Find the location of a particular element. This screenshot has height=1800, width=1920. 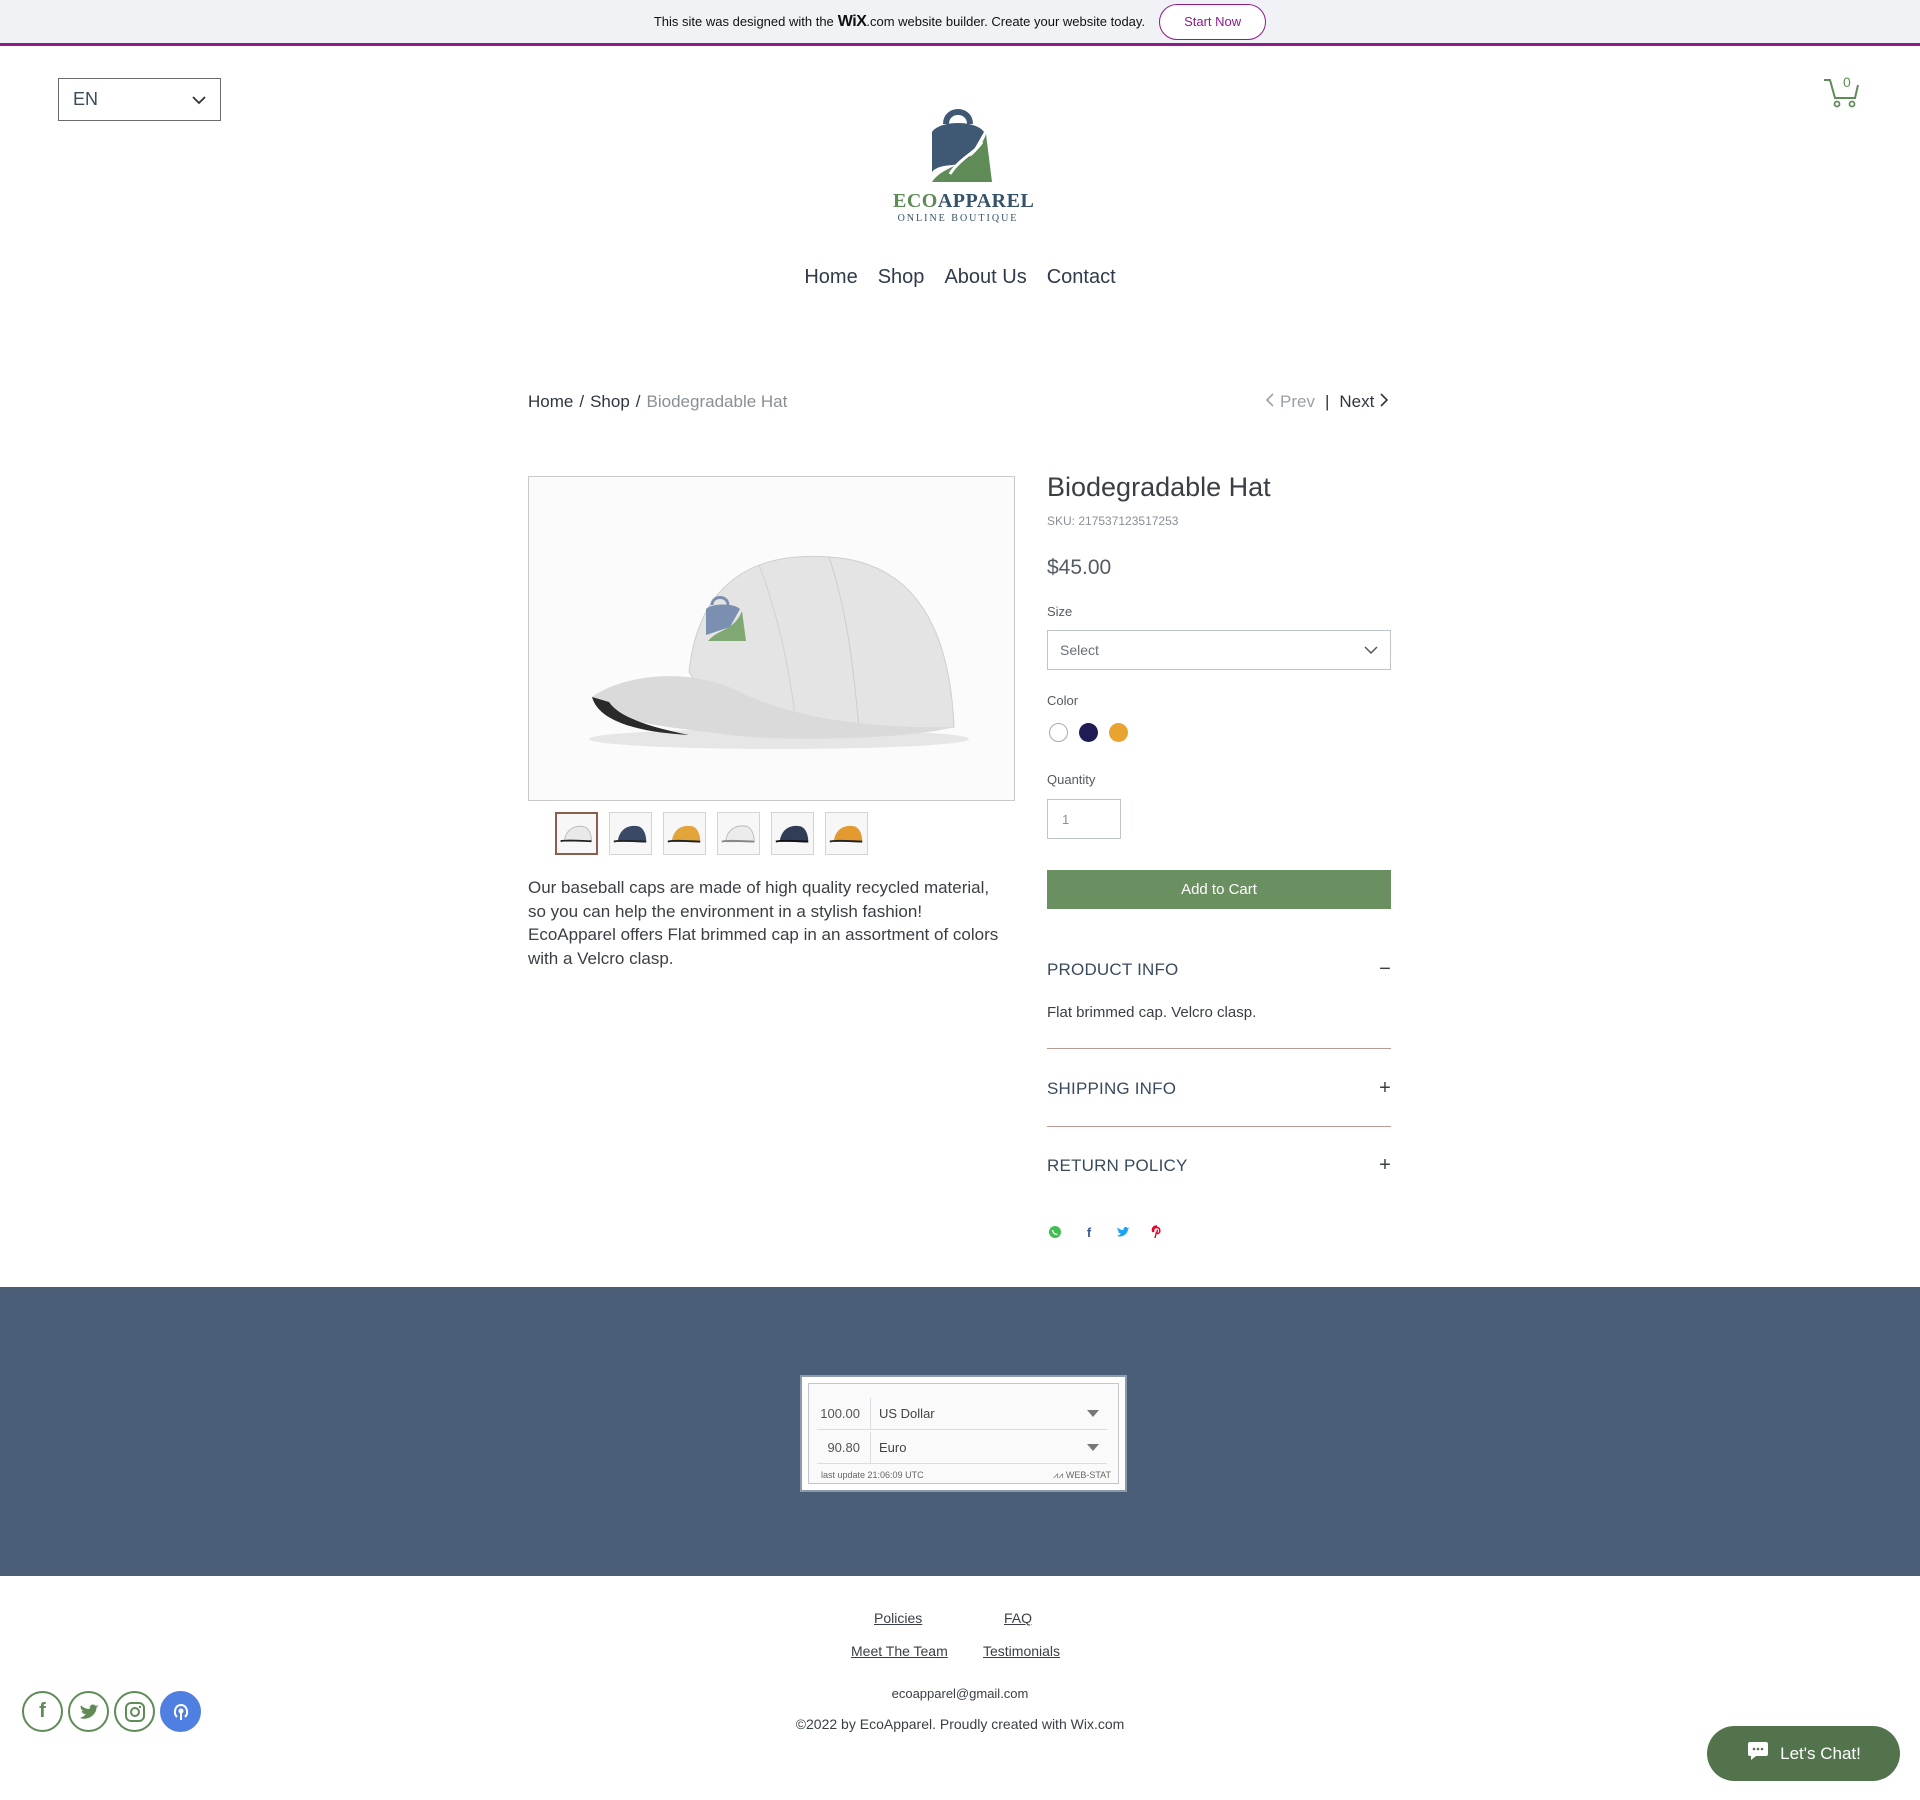

return-policy-header: RETURN POLICY + is located at coordinates (1219, 1165).